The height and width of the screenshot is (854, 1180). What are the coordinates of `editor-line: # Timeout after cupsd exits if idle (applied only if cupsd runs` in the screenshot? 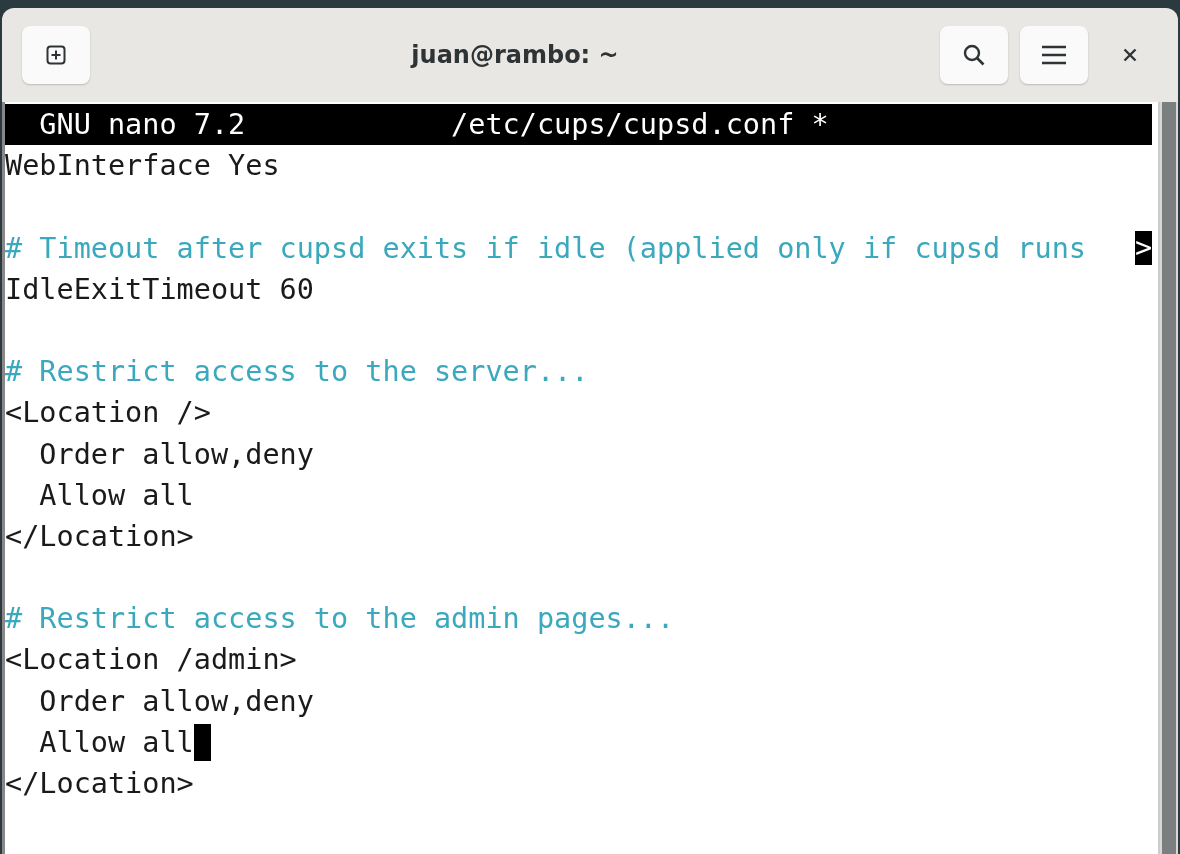 It's located at (546, 248).